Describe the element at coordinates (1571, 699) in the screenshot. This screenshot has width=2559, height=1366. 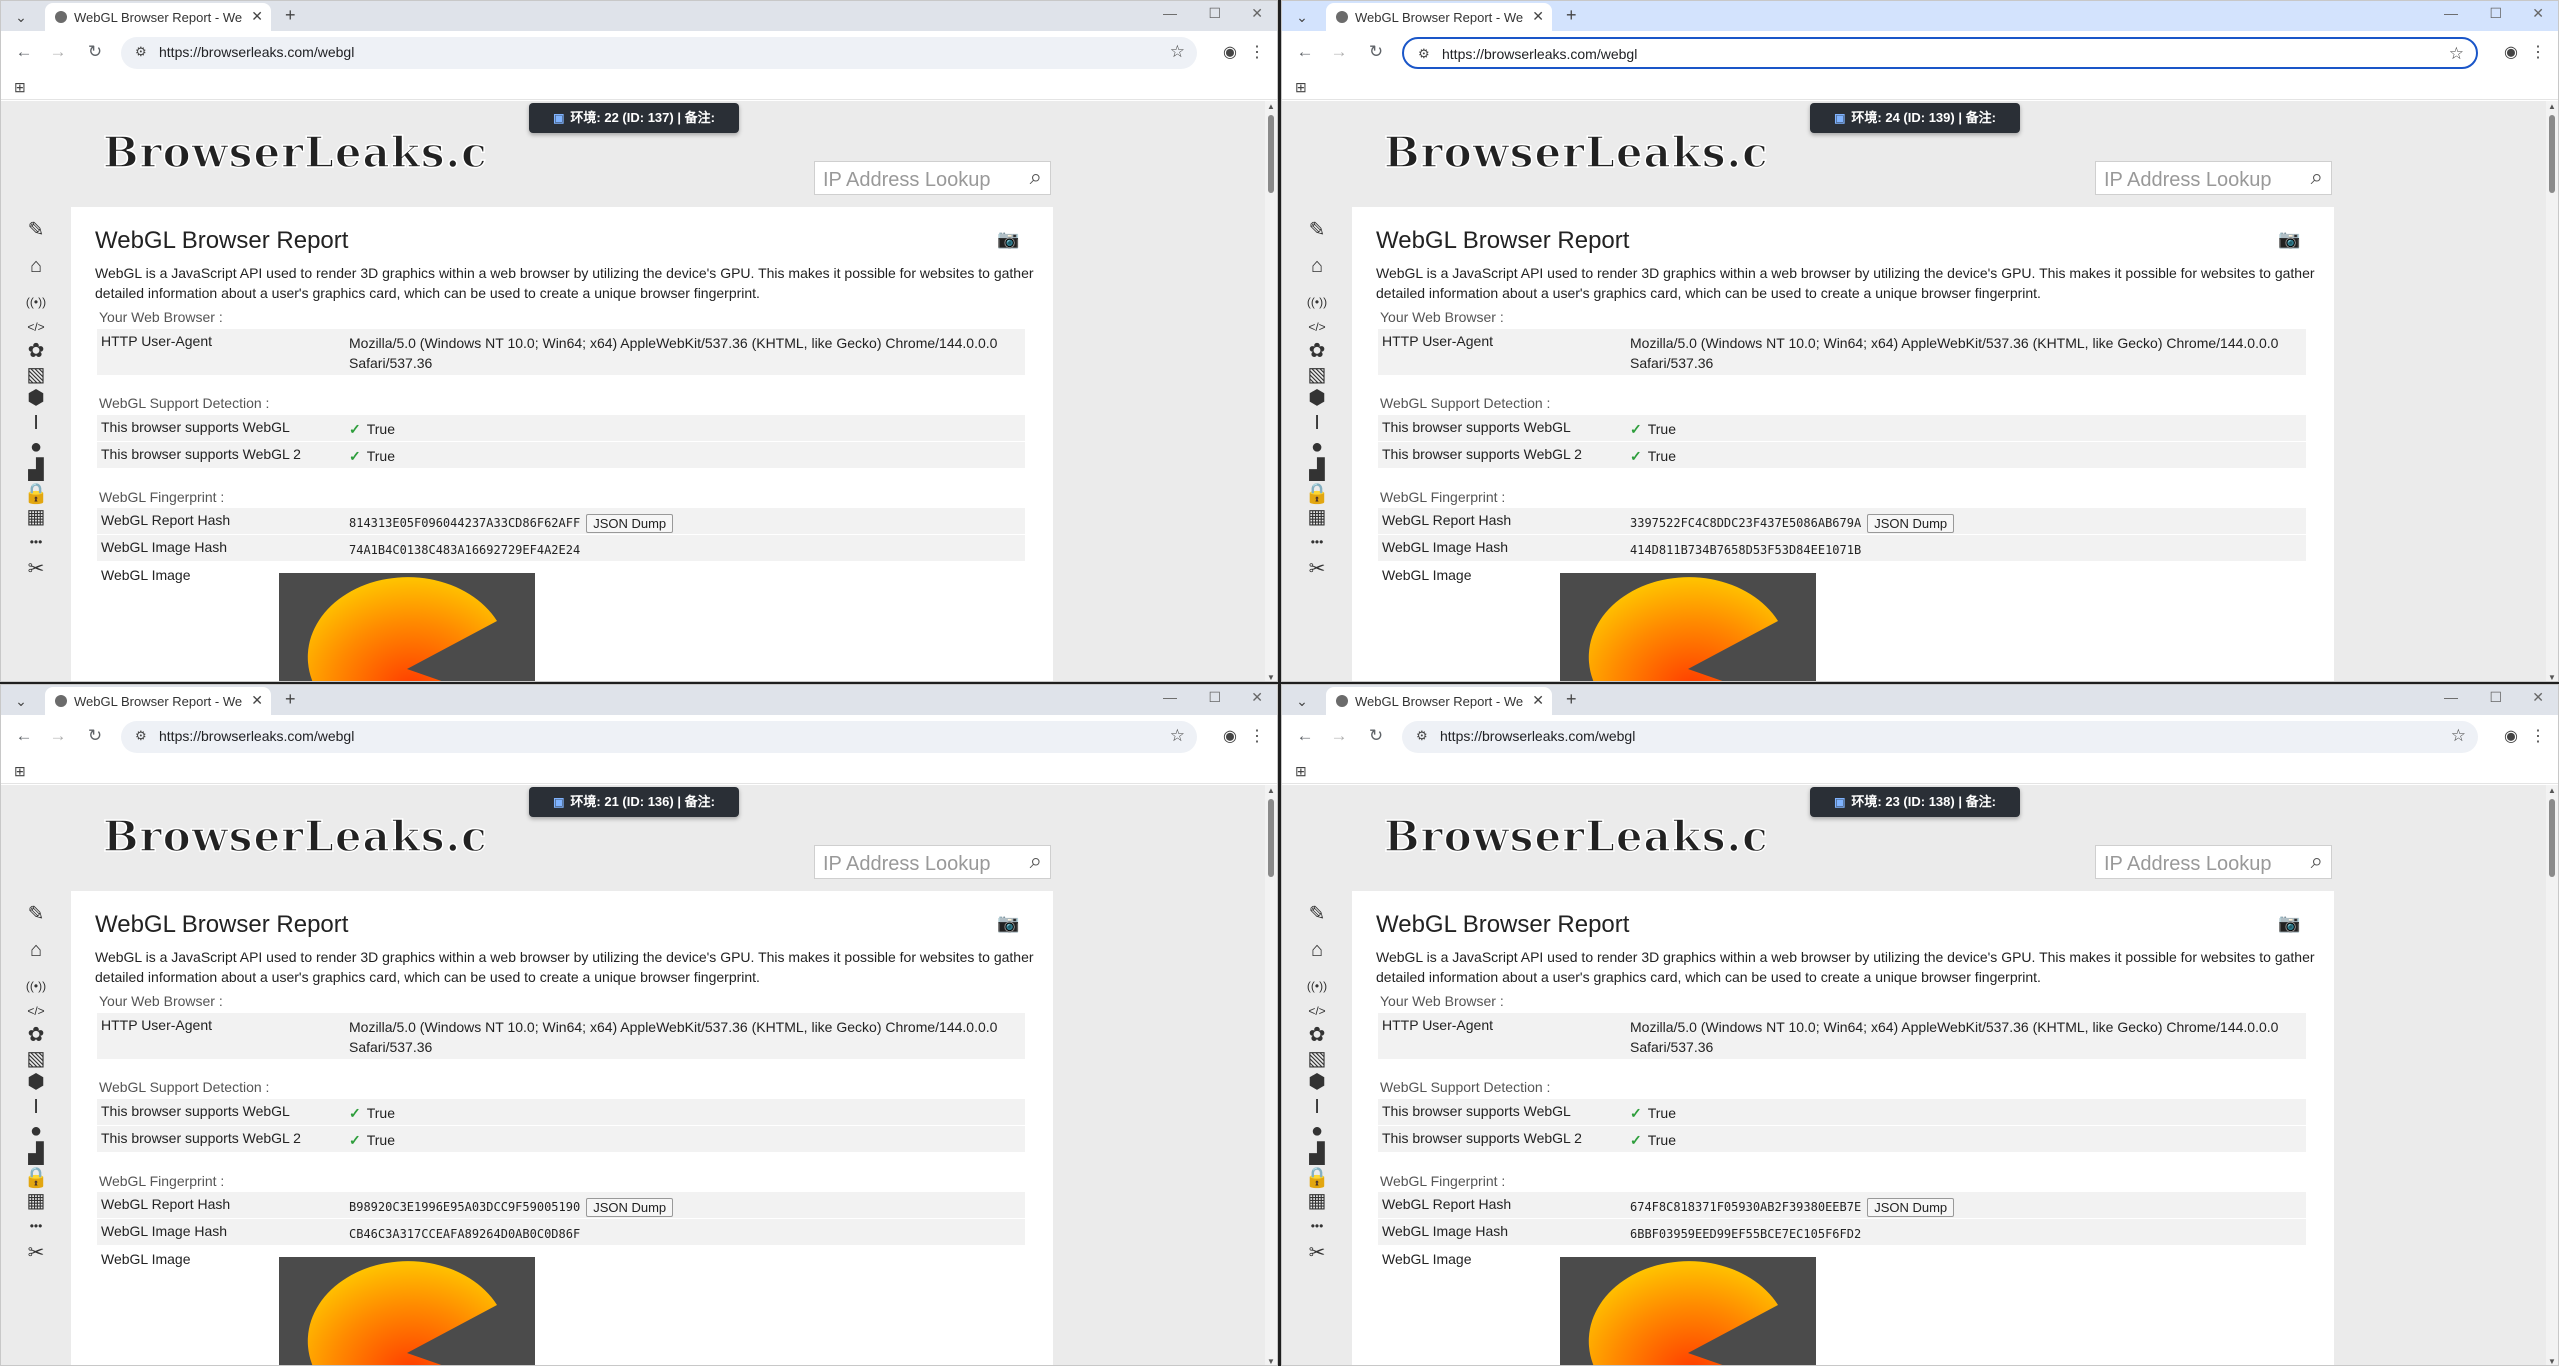
I see `new-tab-button: +` at that location.